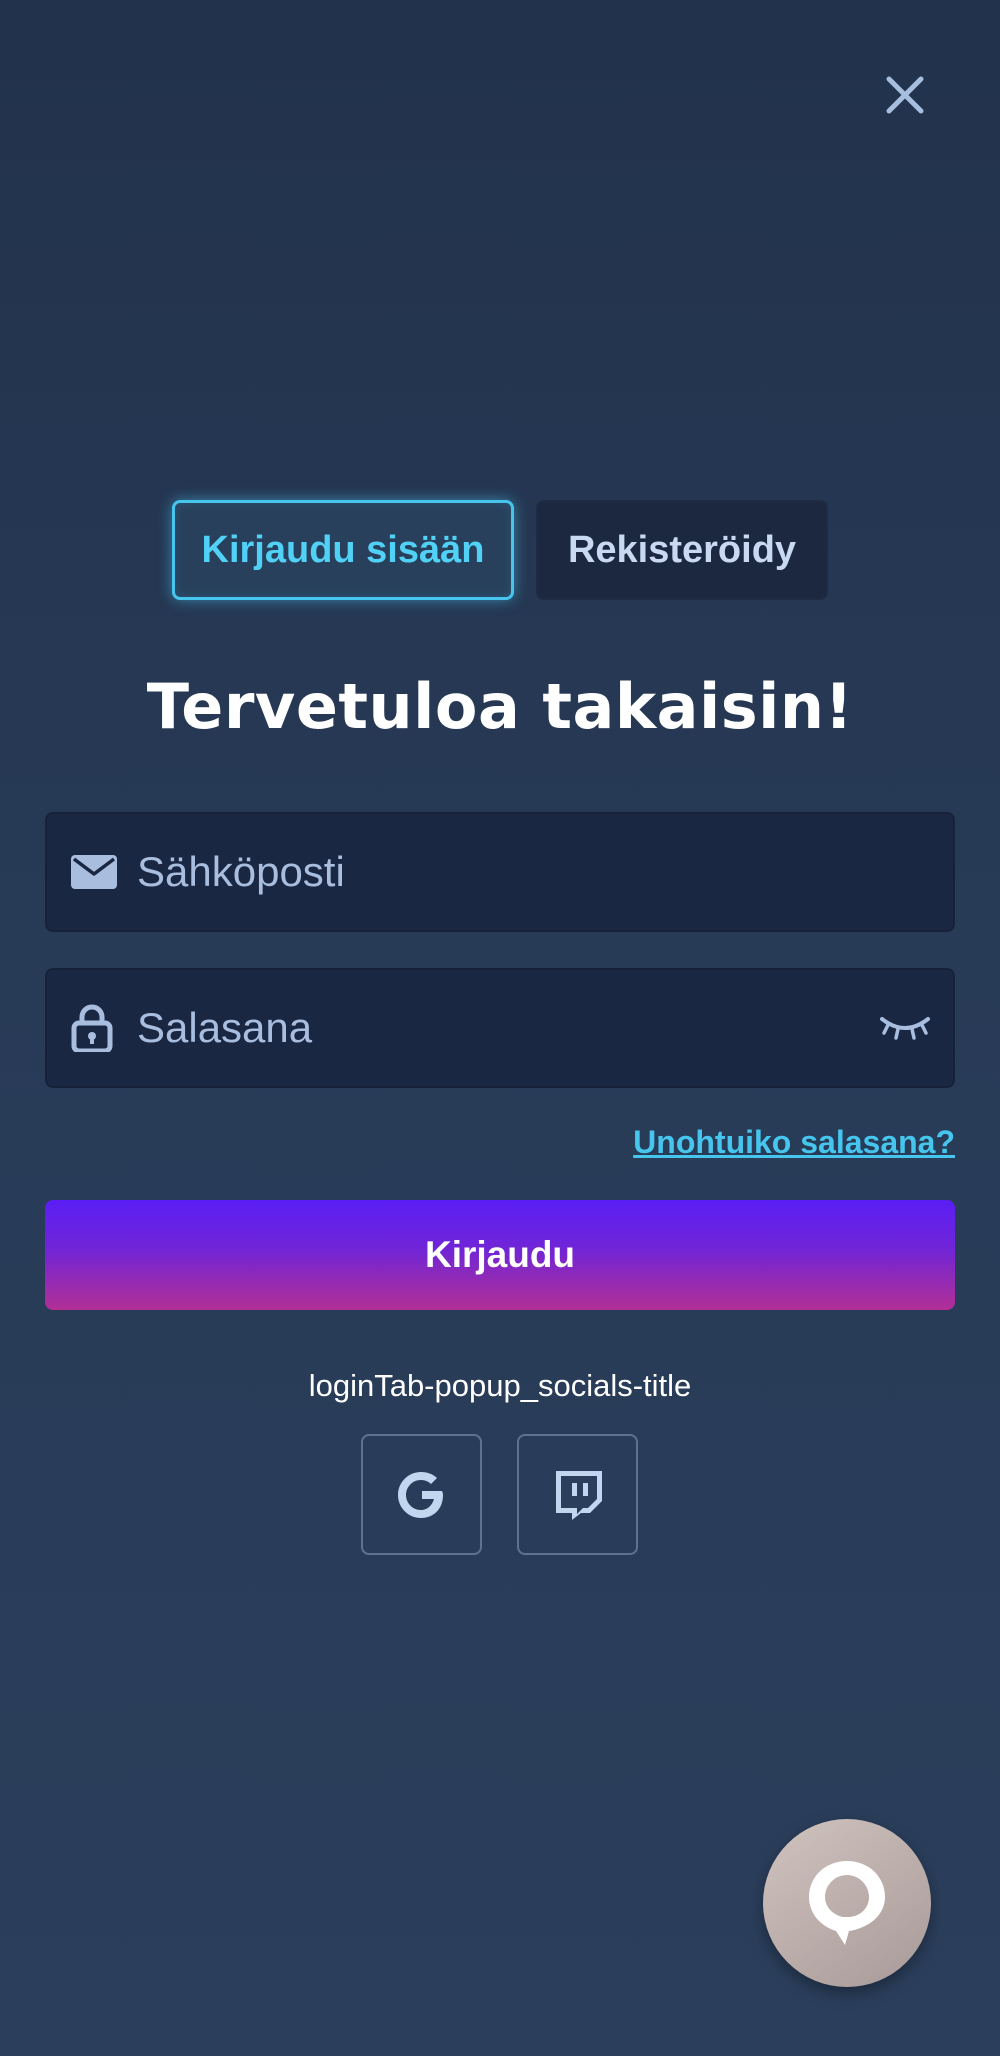  I want to click on password-input, so click(500, 1028).